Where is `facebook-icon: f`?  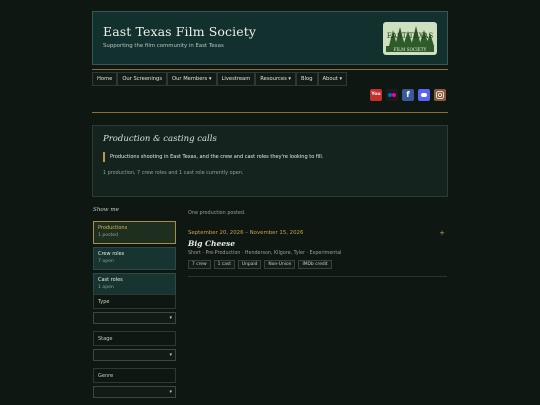
facebook-icon: f is located at coordinates (408, 95).